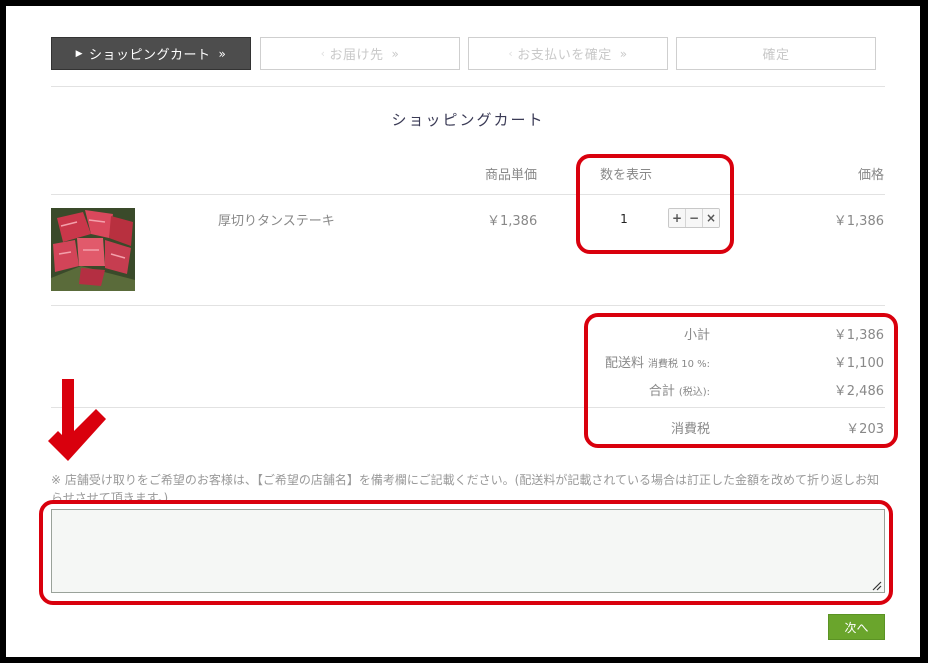  I want to click on page-title: ショッピングカート, so click(468, 120).